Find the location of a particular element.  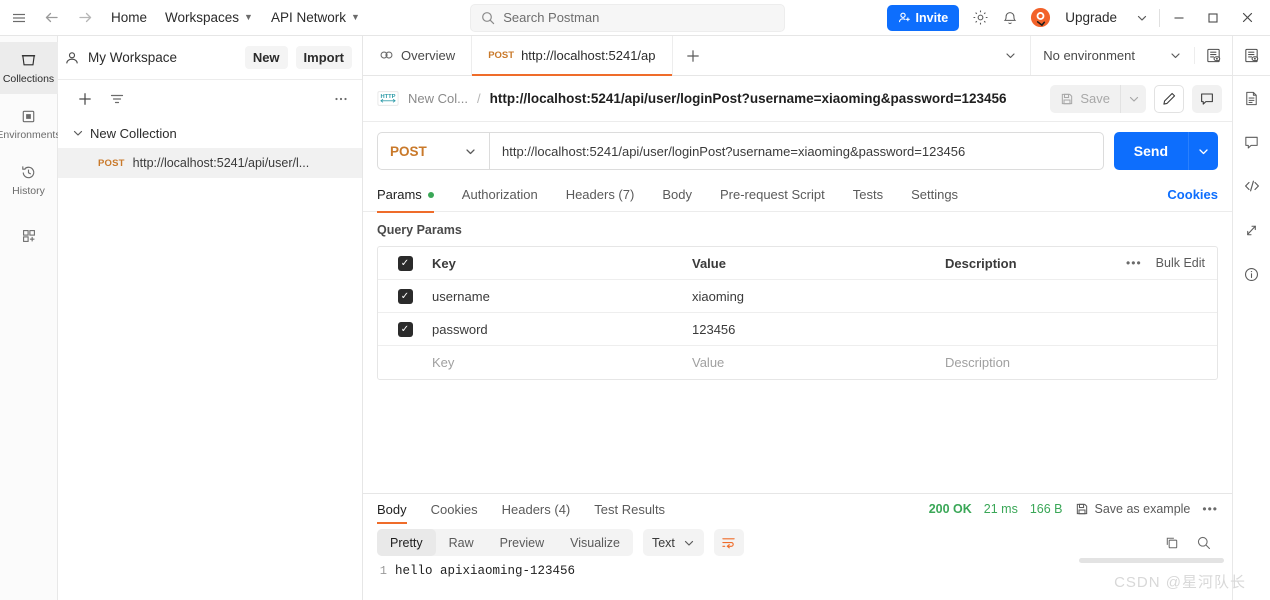

save-button: Save is located at coordinates (1085, 98).